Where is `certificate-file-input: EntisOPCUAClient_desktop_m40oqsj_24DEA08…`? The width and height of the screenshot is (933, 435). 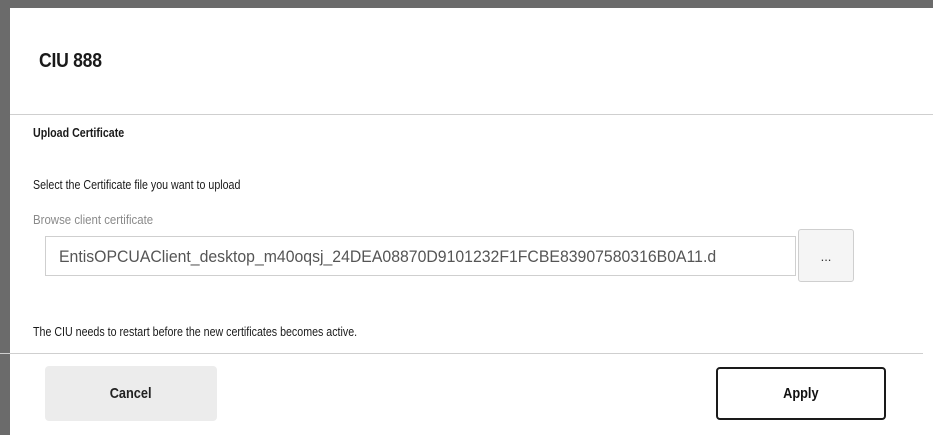
certificate-file-input: EntisOPCUAClient_desktop_m40oqsj_24DEA08… is located at coordinates (420, 256).